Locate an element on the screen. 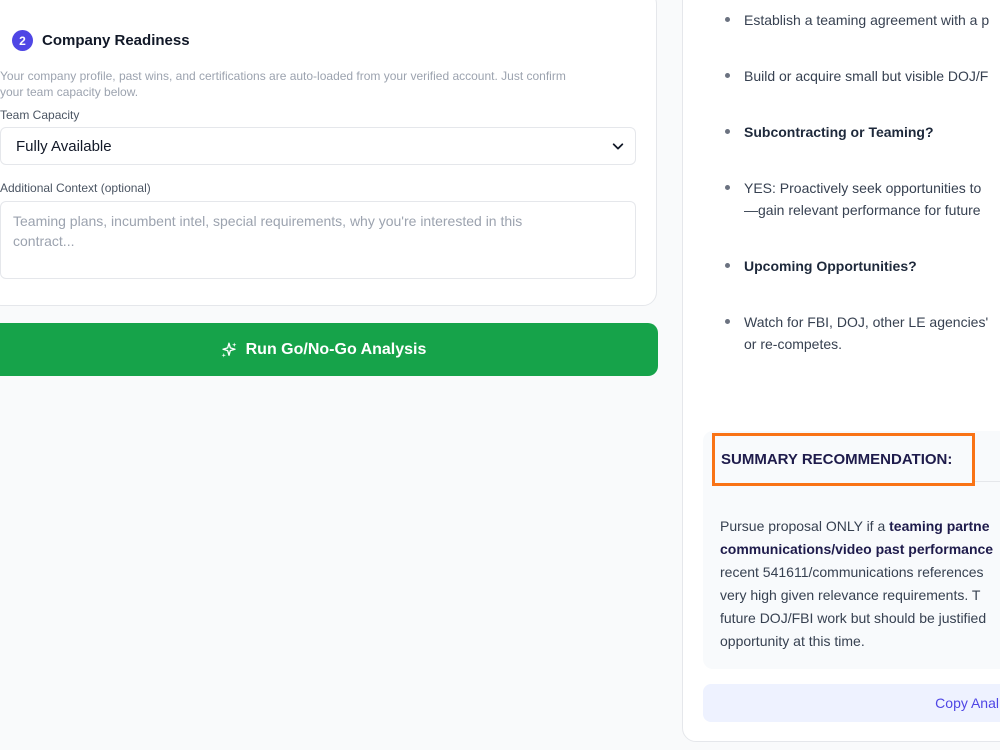  copy-analysis-label: Copy Anal is located at coordinates (967, 703).